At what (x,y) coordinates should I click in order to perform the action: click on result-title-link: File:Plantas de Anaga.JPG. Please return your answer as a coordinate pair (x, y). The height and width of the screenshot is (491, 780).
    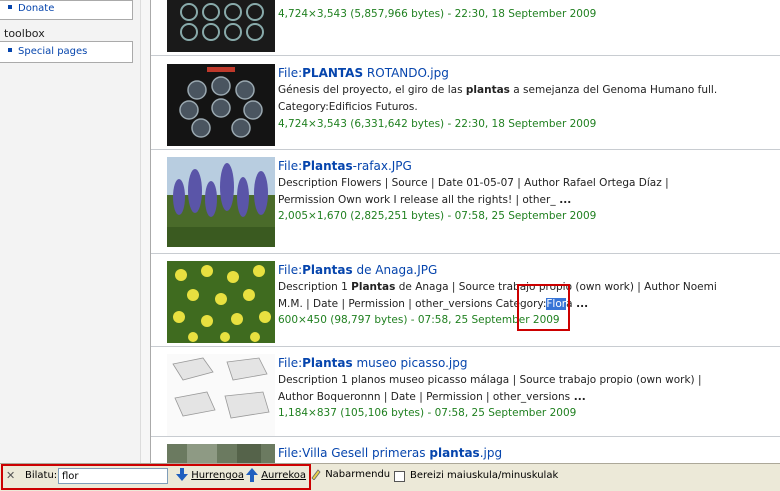
    Looking at the image, I should click on (357, 270).